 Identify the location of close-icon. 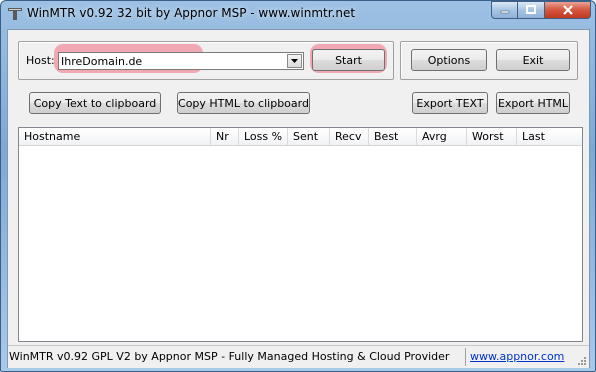
(567, 10).